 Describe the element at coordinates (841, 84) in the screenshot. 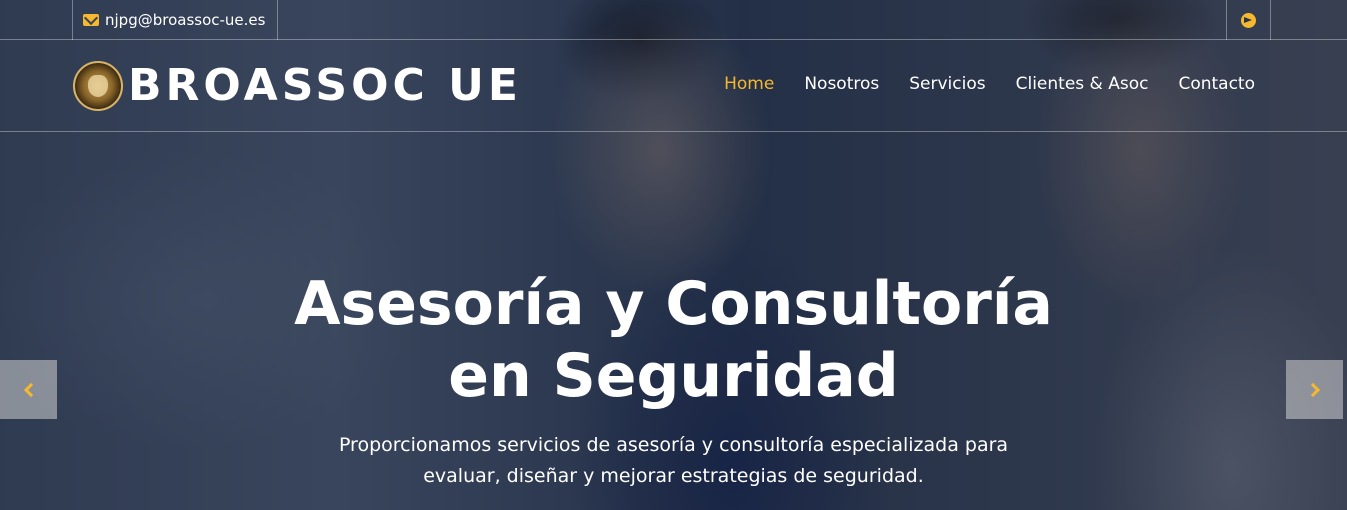

I see `nav-item-nosotros: Nosotros` at that location.